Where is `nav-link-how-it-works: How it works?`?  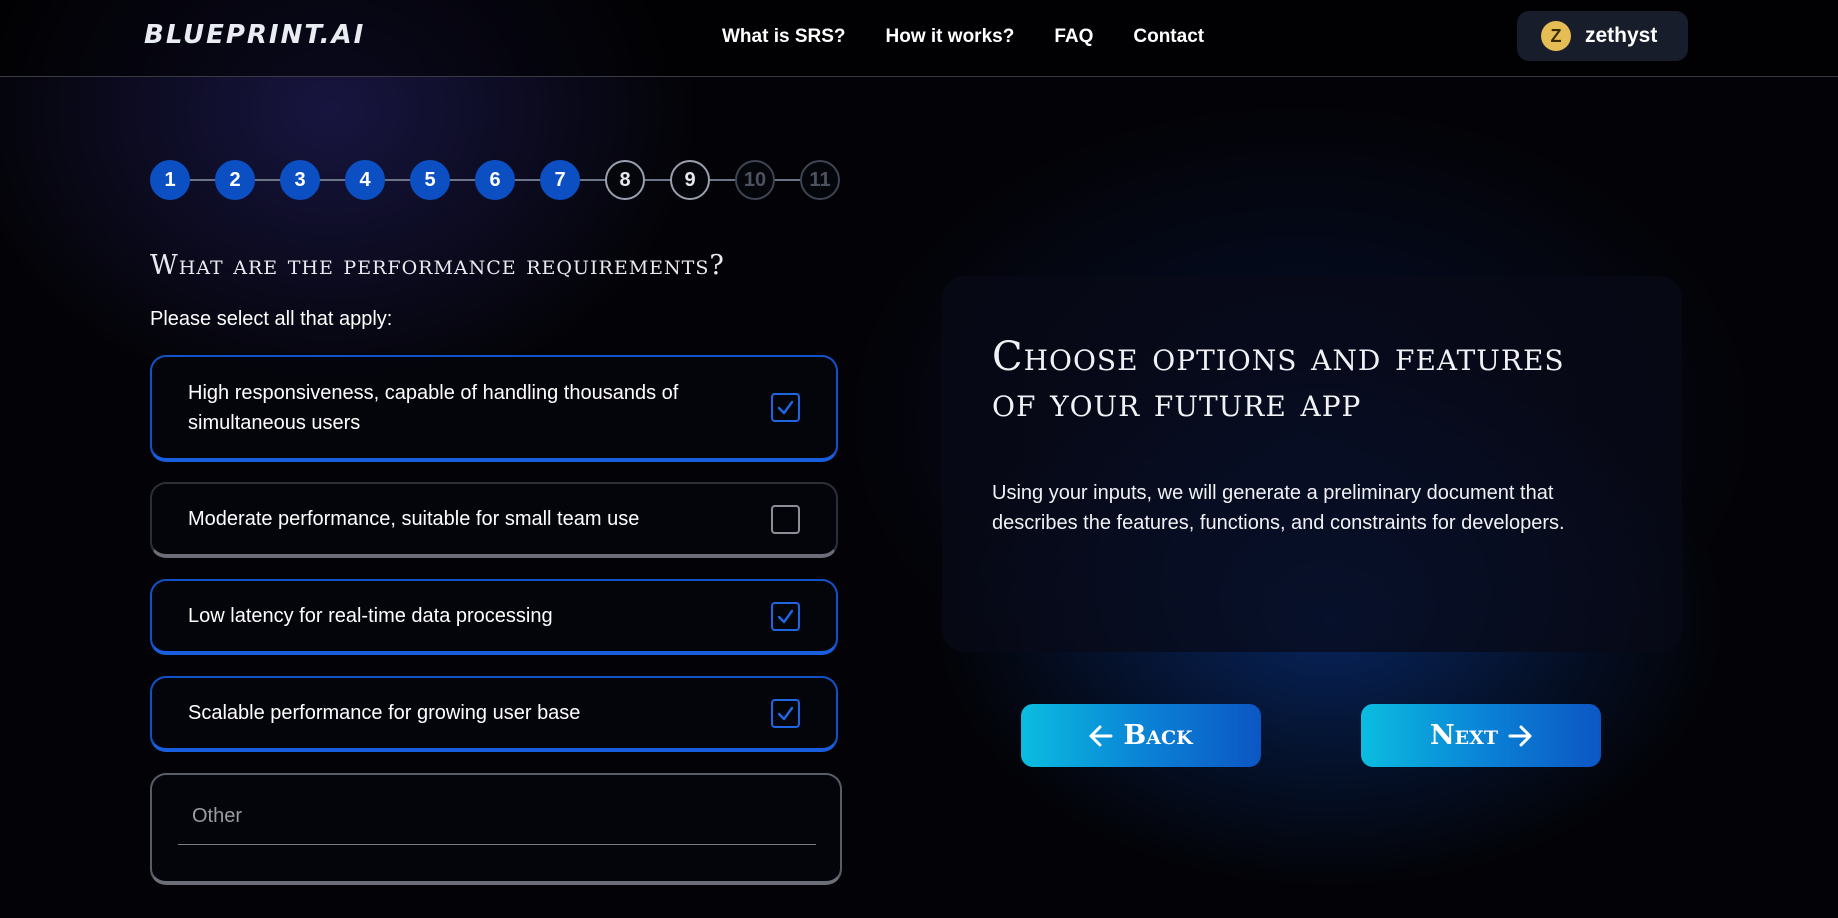 nav-link-how-it-works: How it works? is located at coordinates (950, 37).